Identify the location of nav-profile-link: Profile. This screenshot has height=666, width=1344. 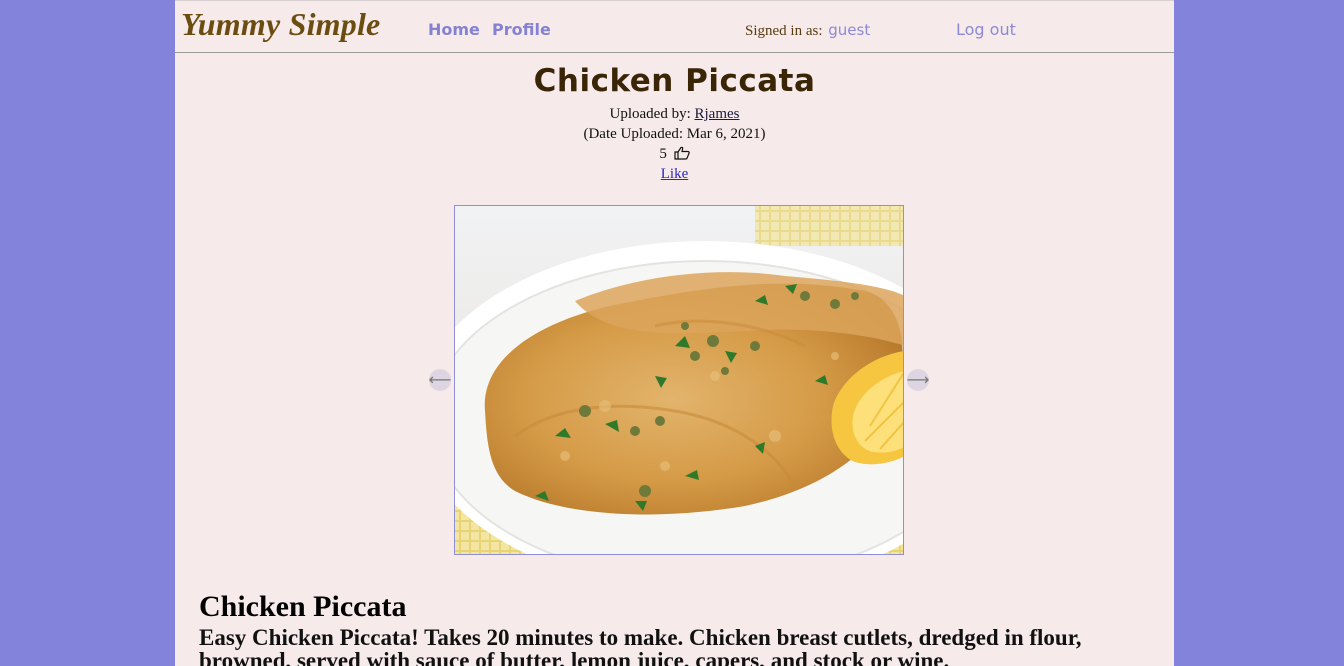
(521, 29).